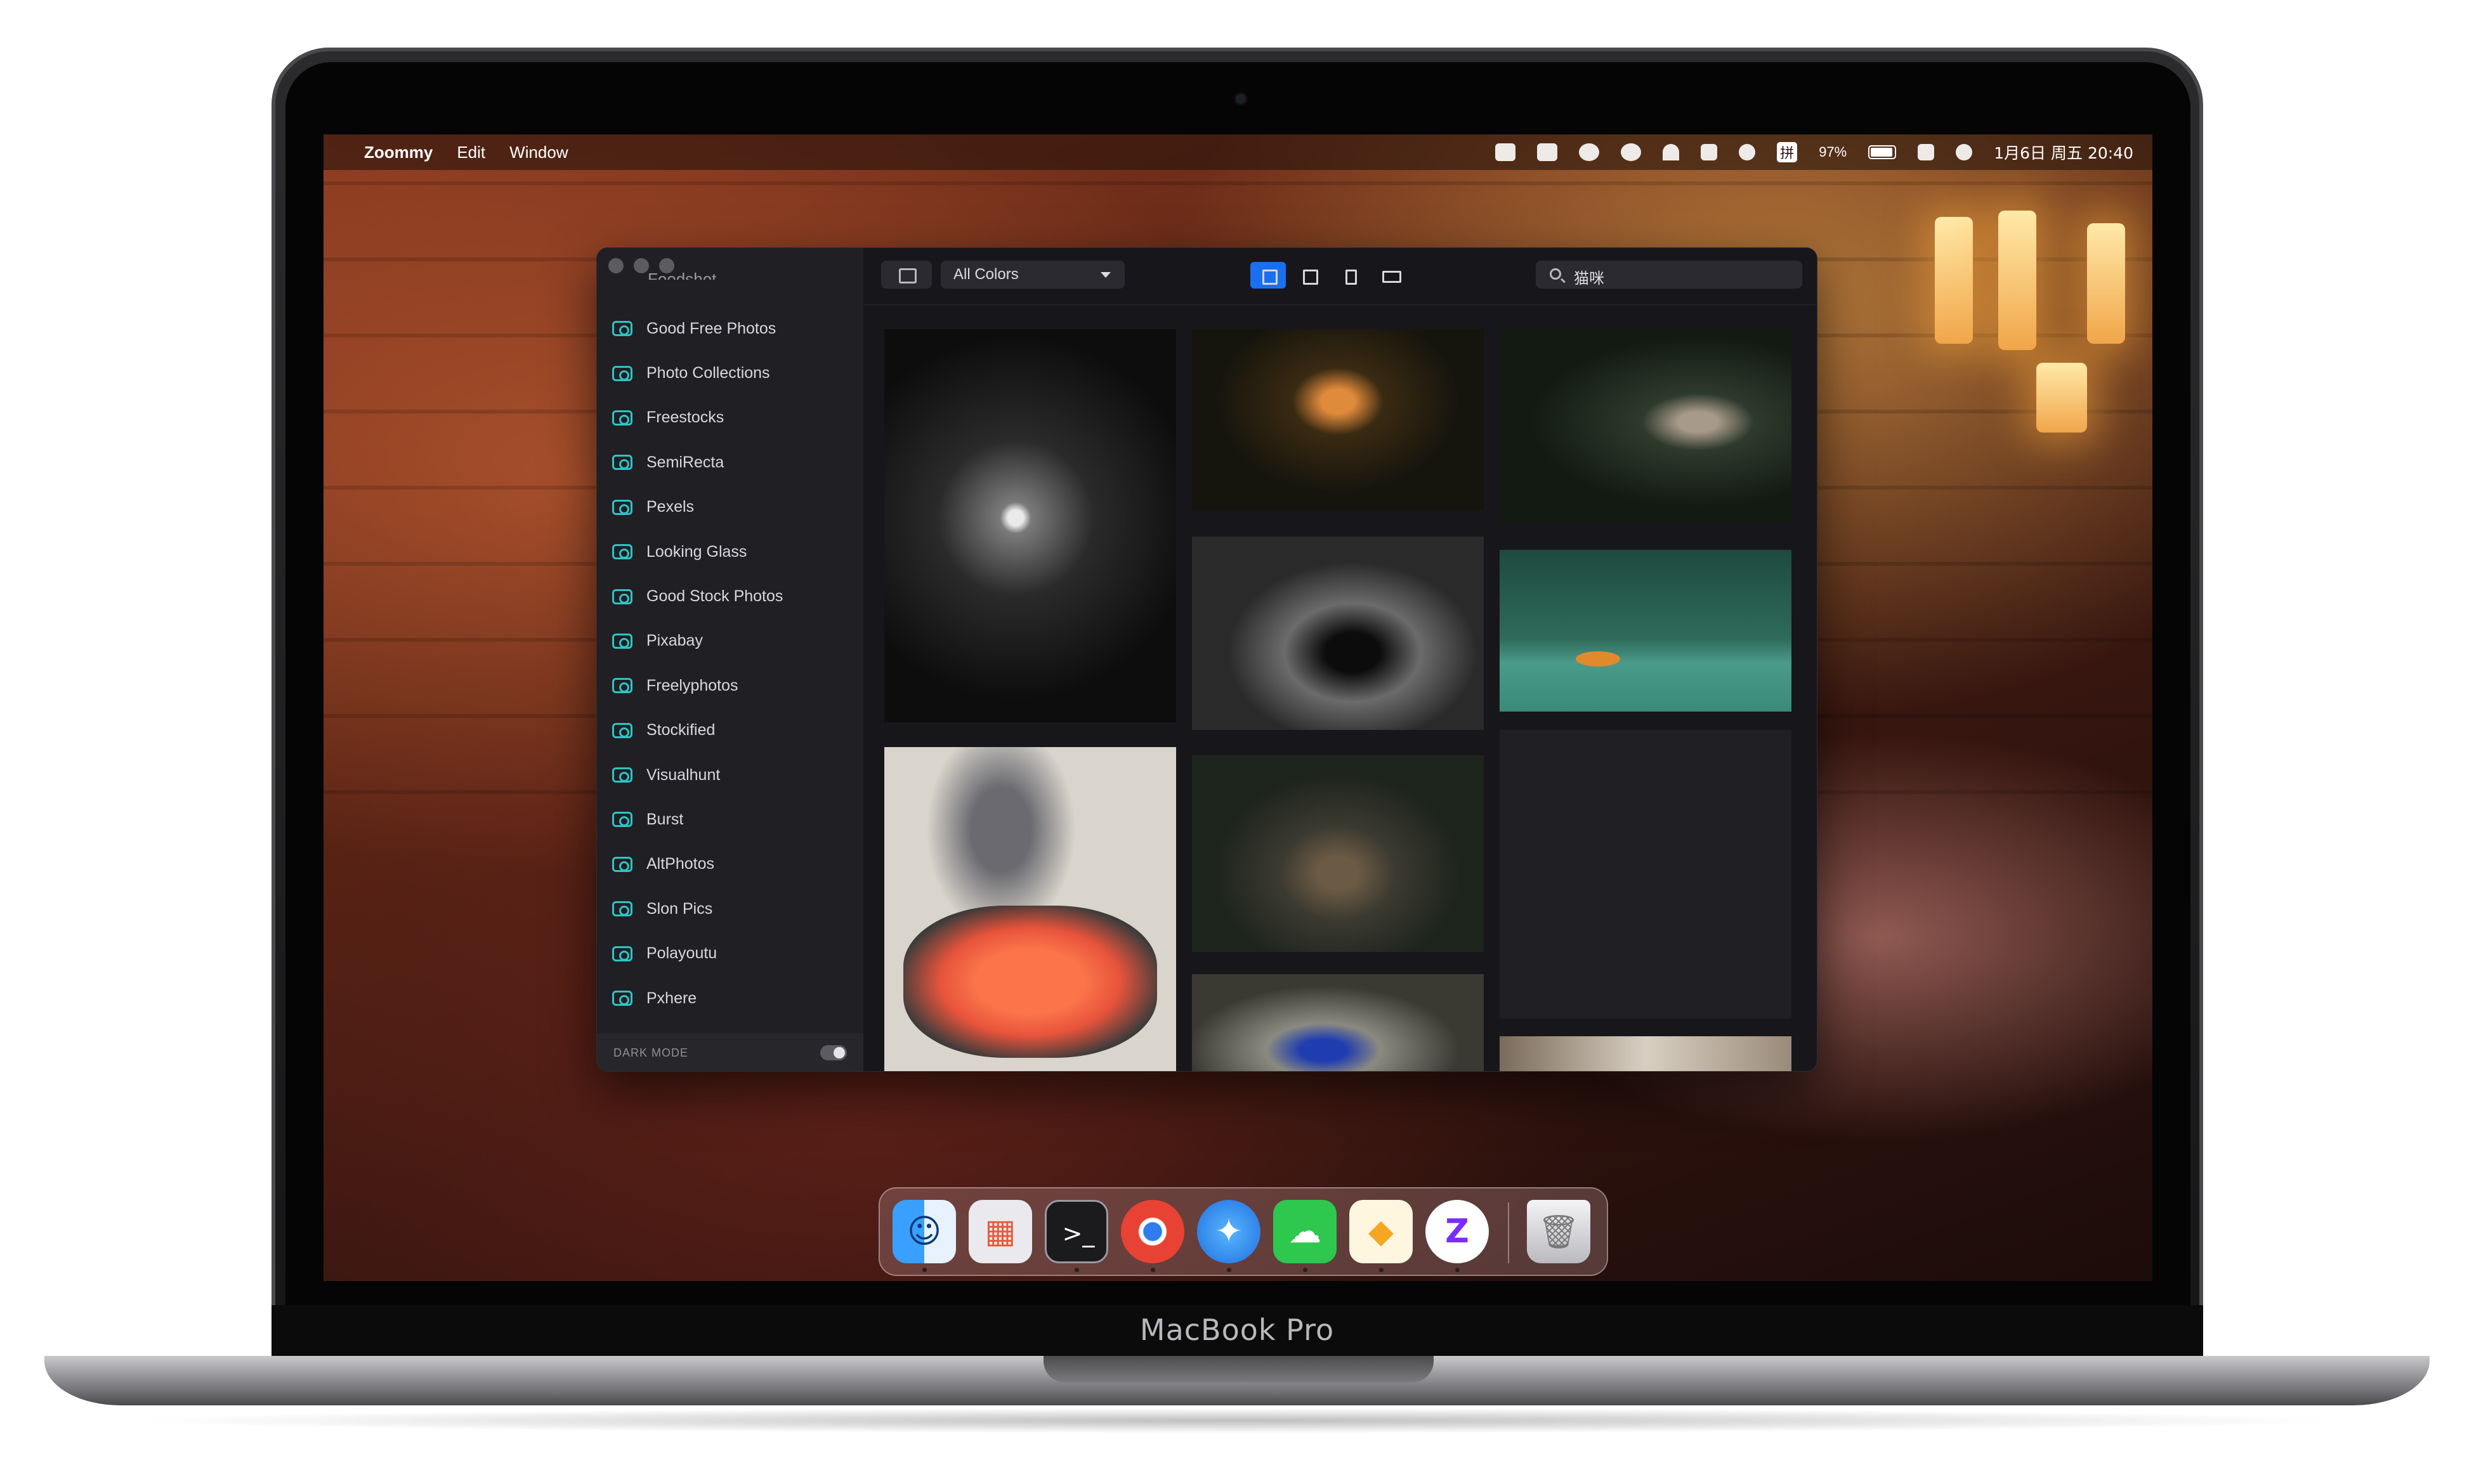  Describe the element at coordinates (730, 730) in the screenshot. I see `sidebar-item-stockified: Stockified` at that location.